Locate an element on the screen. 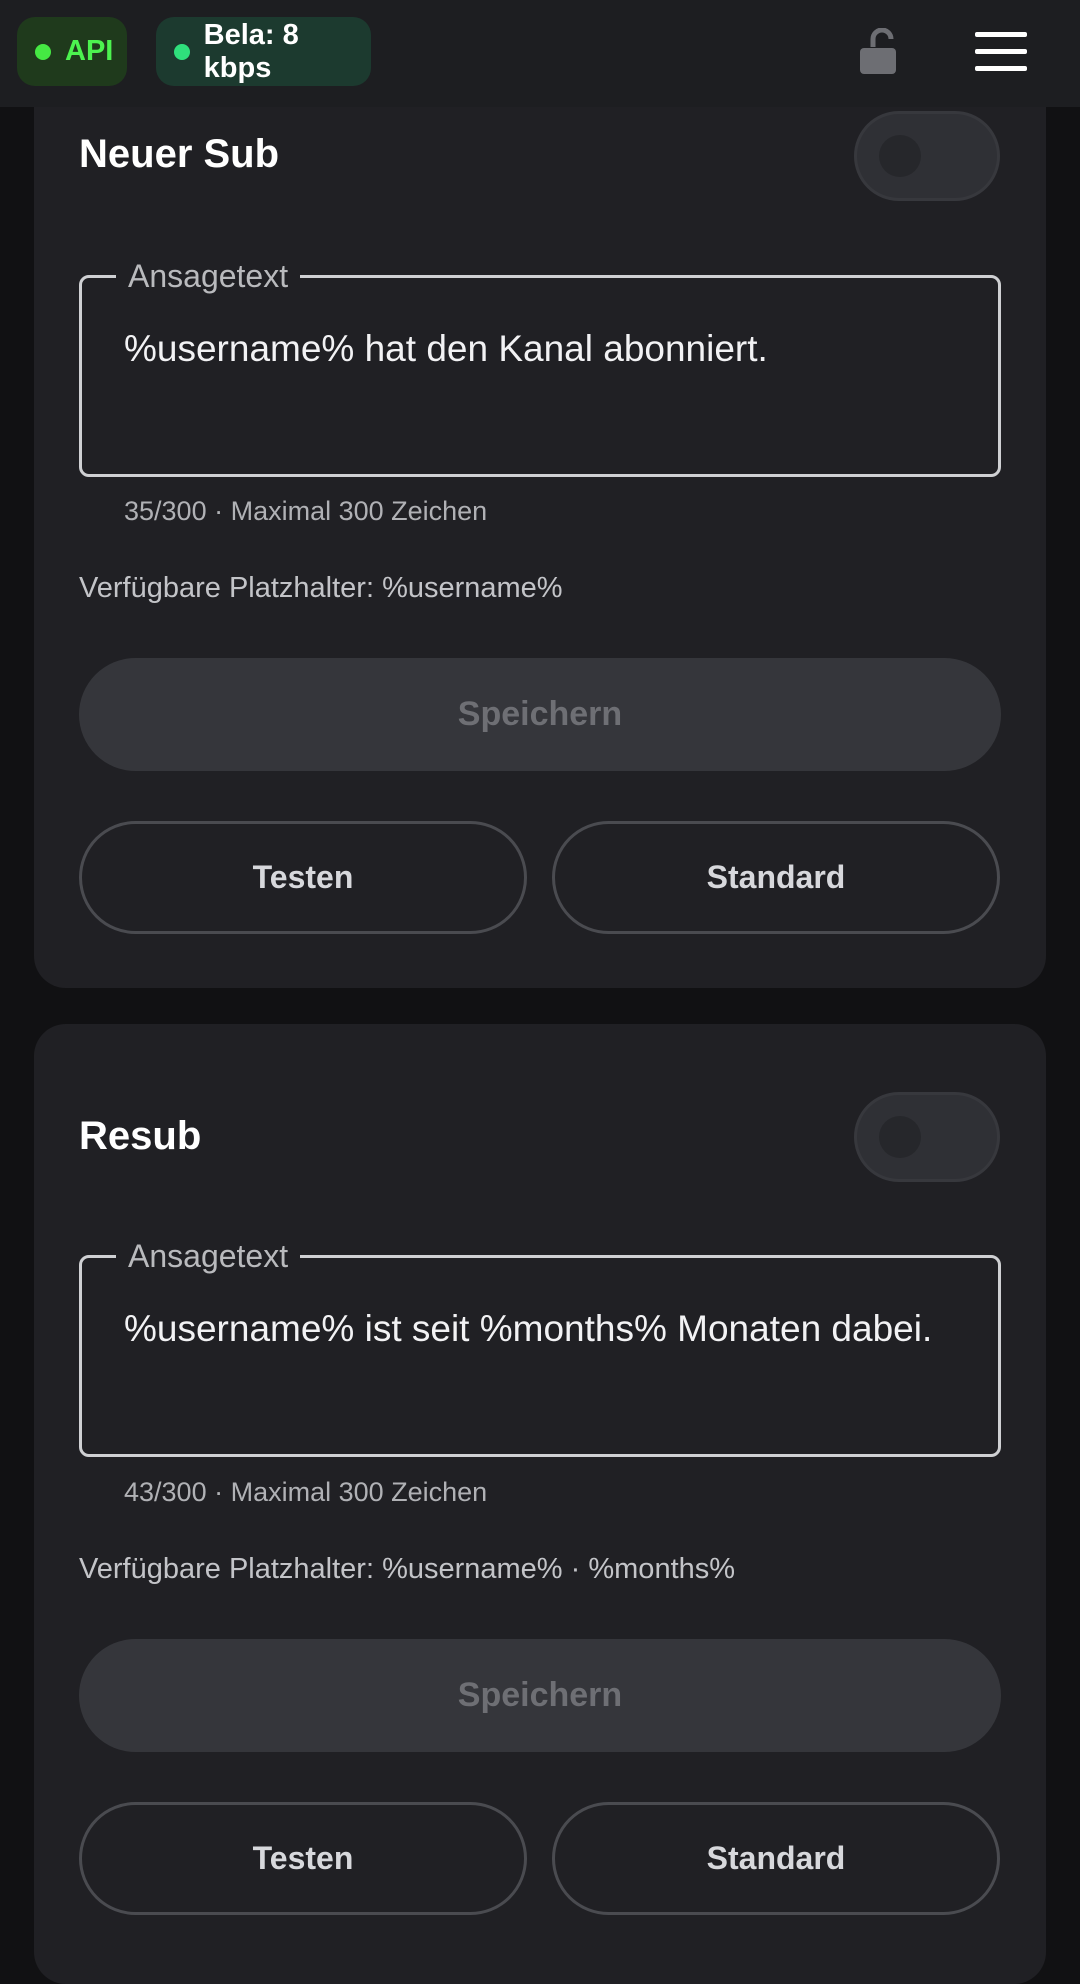 The height and width of the screenshot is (1984, 1080). top-bar: API Bela: 8 kbps is located at coordinates (540, 53).